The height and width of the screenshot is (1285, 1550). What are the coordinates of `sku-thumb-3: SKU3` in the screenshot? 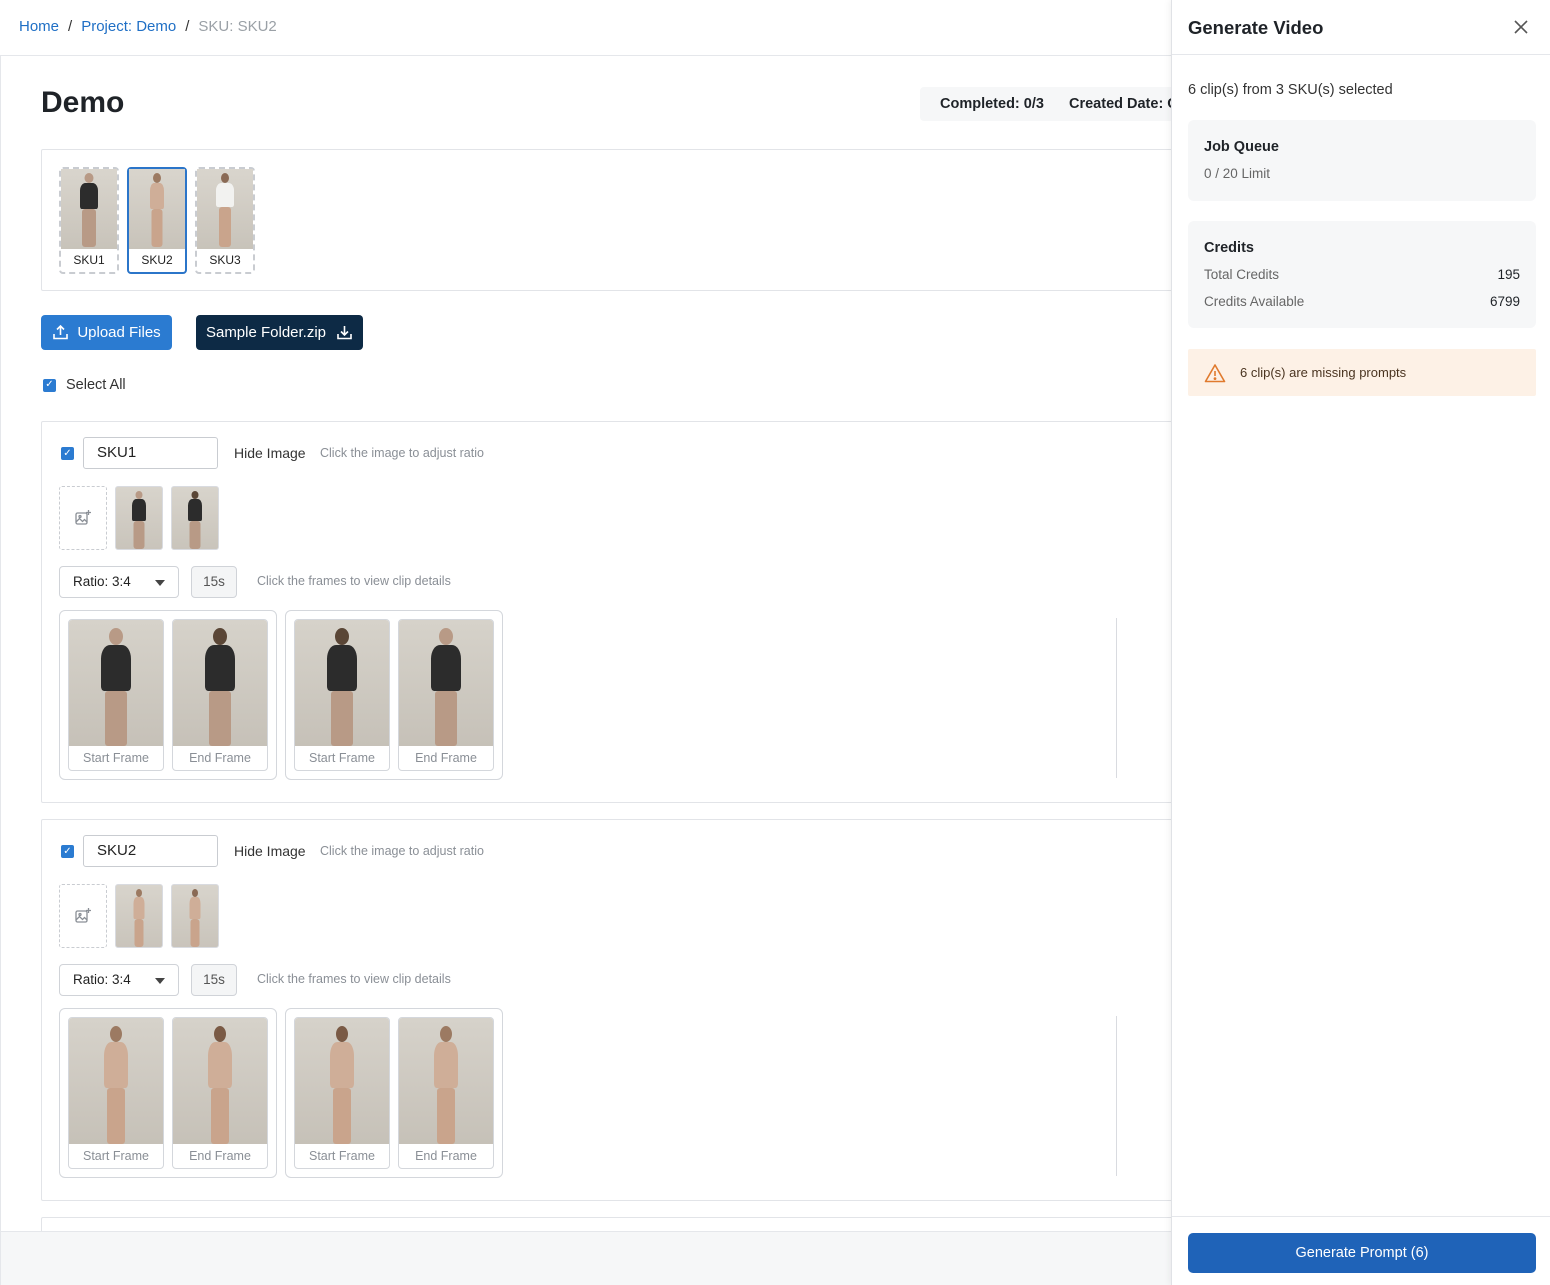 It's located at (225, 220).